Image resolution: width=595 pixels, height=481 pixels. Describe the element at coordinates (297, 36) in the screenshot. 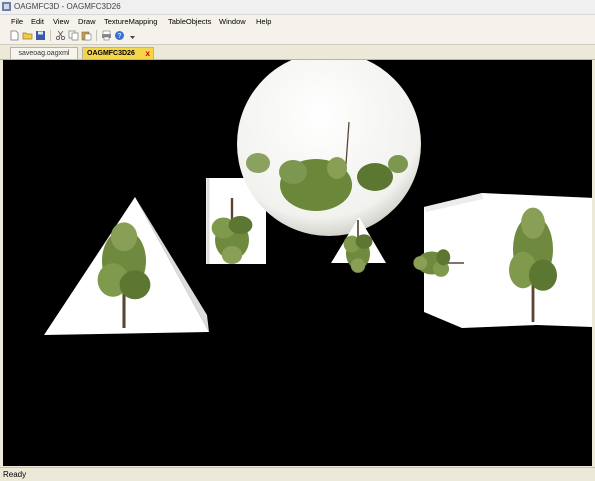

I see `toolbar: ?` at that location.